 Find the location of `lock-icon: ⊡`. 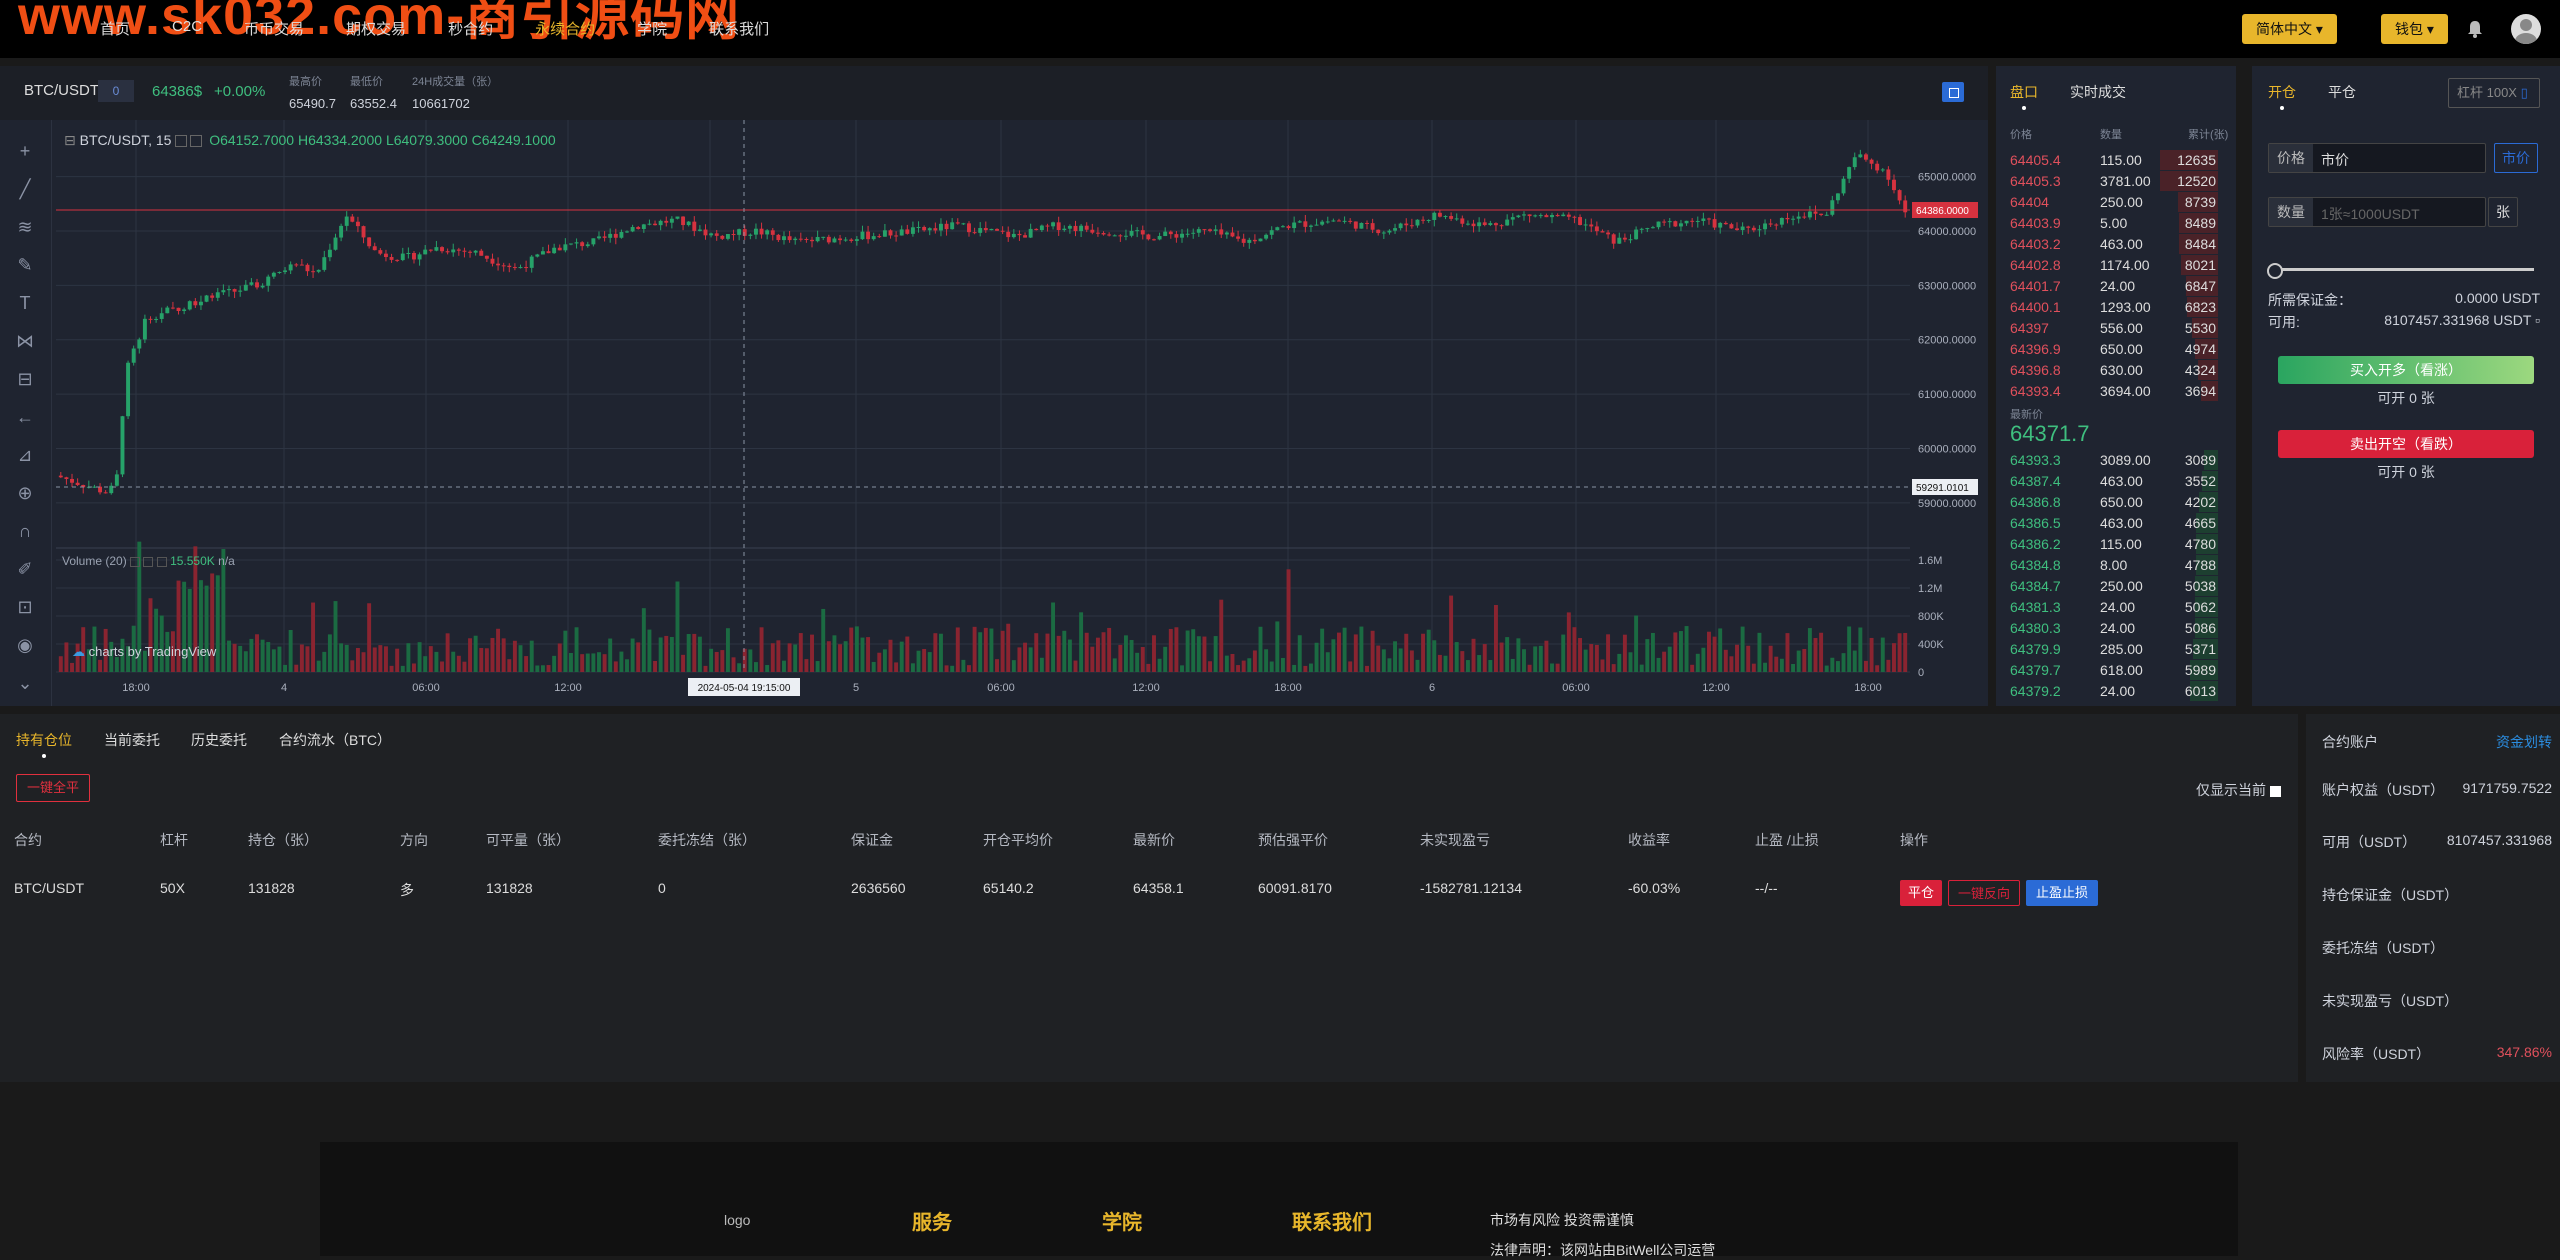

lock-icon: ⊡ is located at coordinates (25, 607).